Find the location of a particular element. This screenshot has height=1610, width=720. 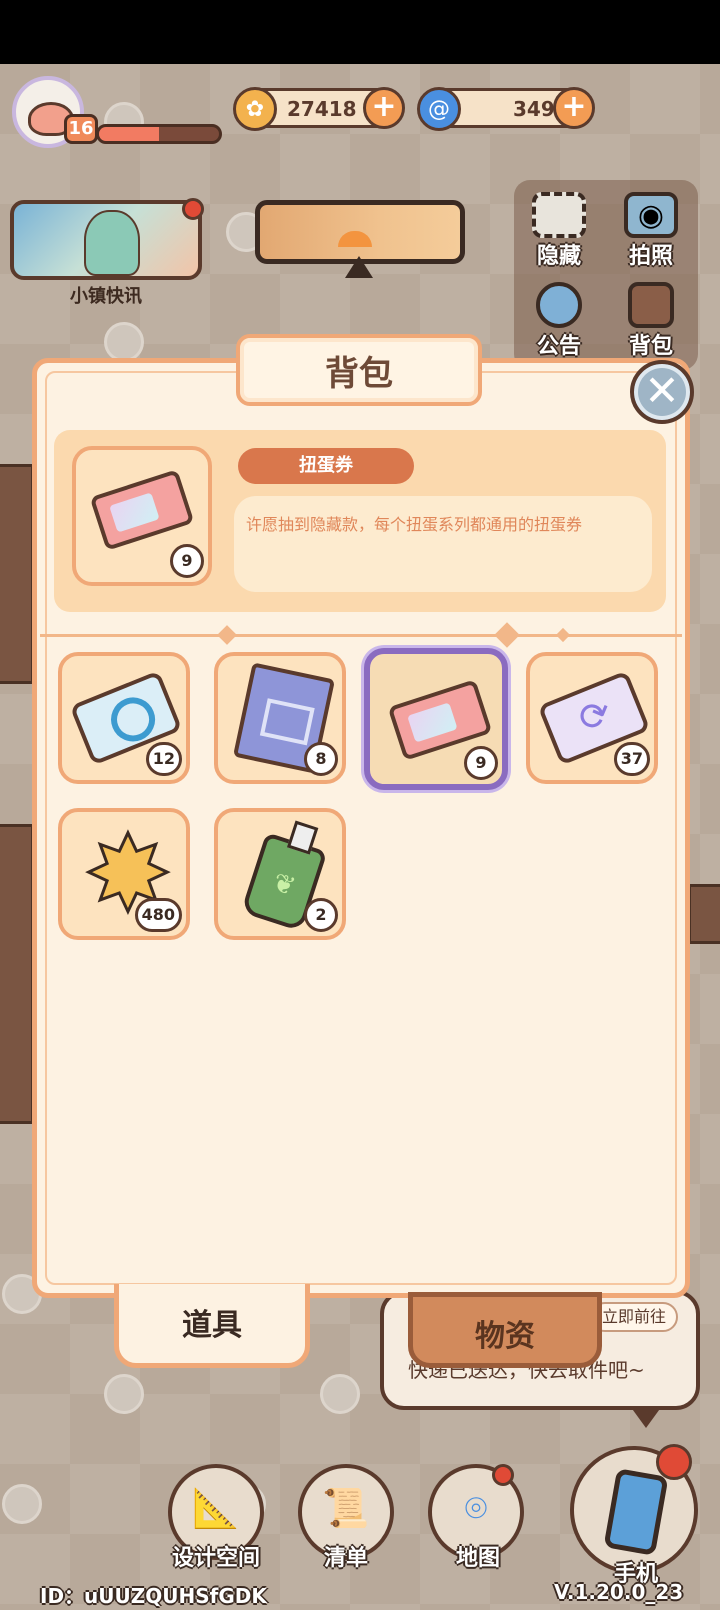

status-bar is located at coordinates (360, 32).